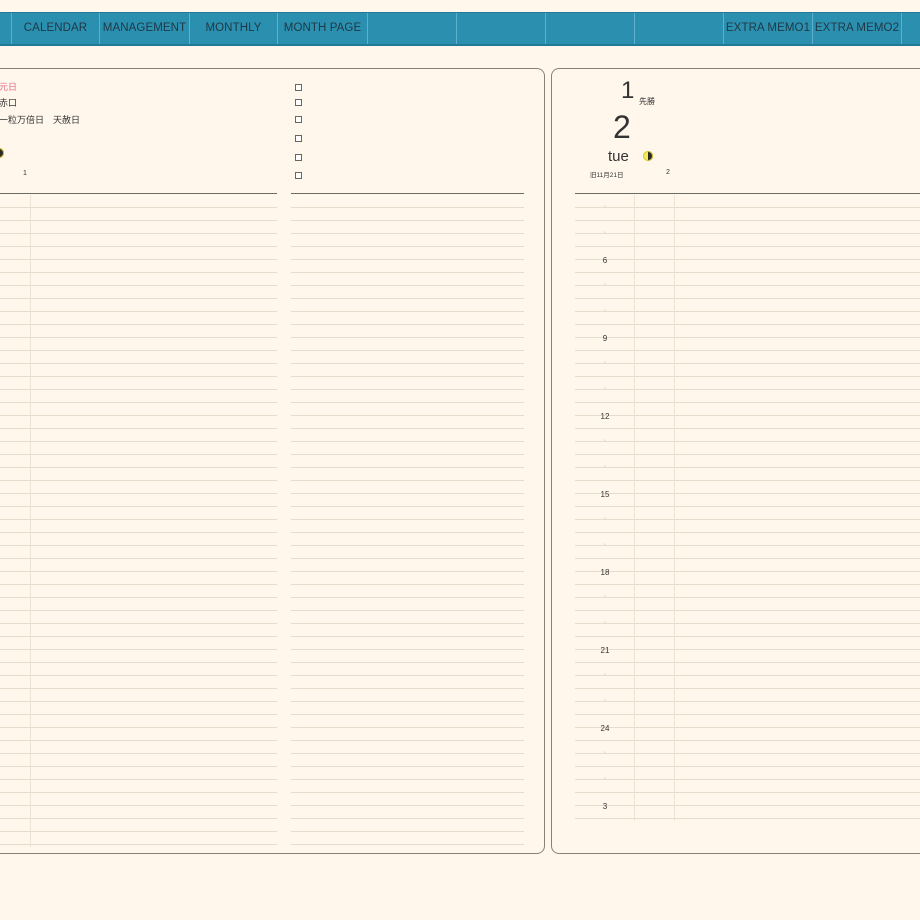 The height and width of the screenshot is (920, 920). What do you see at coordinates (605, 650) in the screenshot?
I see `hour-label: 21` at bounding box center [605, 650].